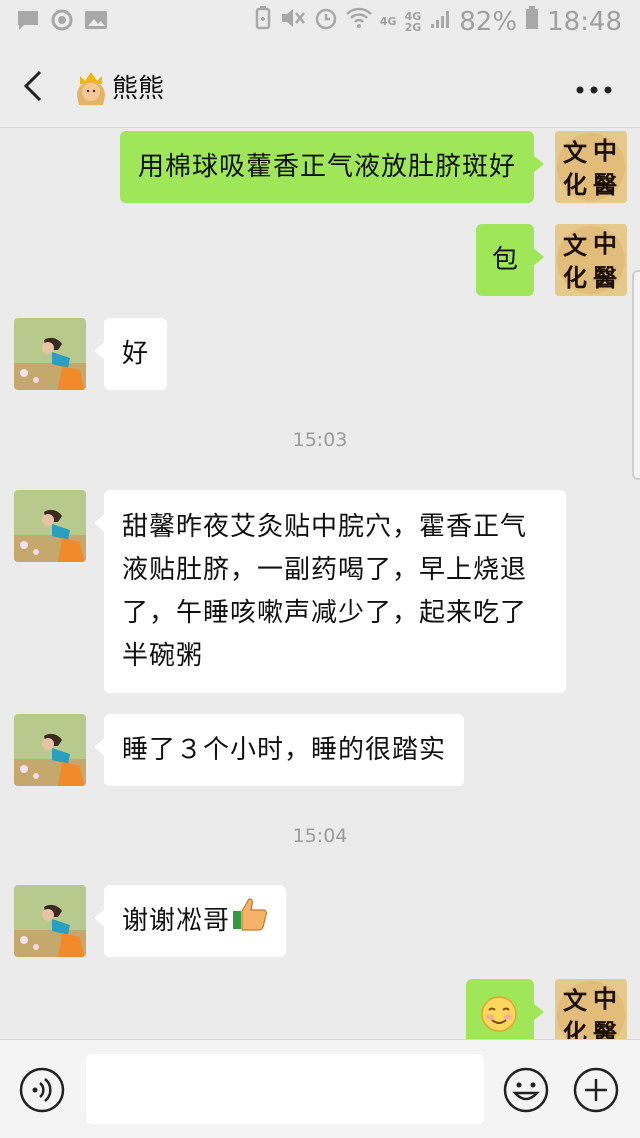 The width and height of the screenshot is (640, 1138). I want to click on side-scroll-handle, so click(636, 375).